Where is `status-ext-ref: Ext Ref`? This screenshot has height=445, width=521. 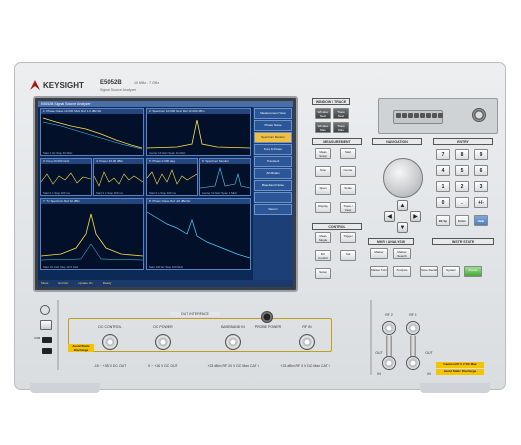
status-ext-ref: Ext Ref is located at coordinates (63, 283).